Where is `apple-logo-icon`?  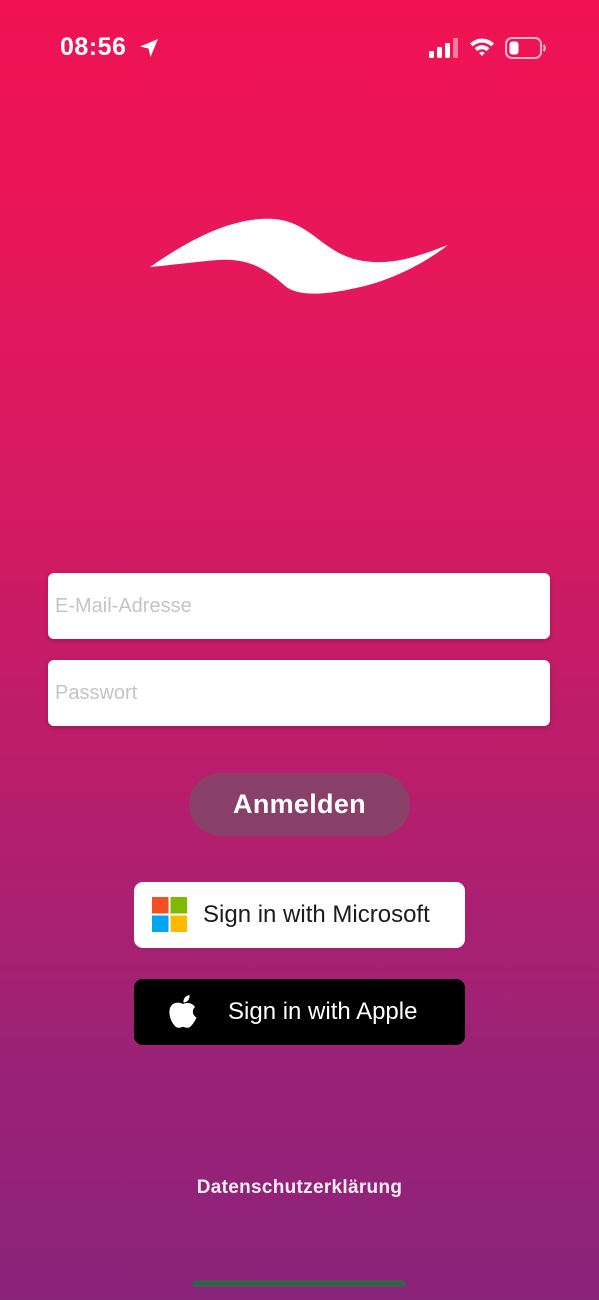
apple-logo-icon is located at coordinates (183, 1011).